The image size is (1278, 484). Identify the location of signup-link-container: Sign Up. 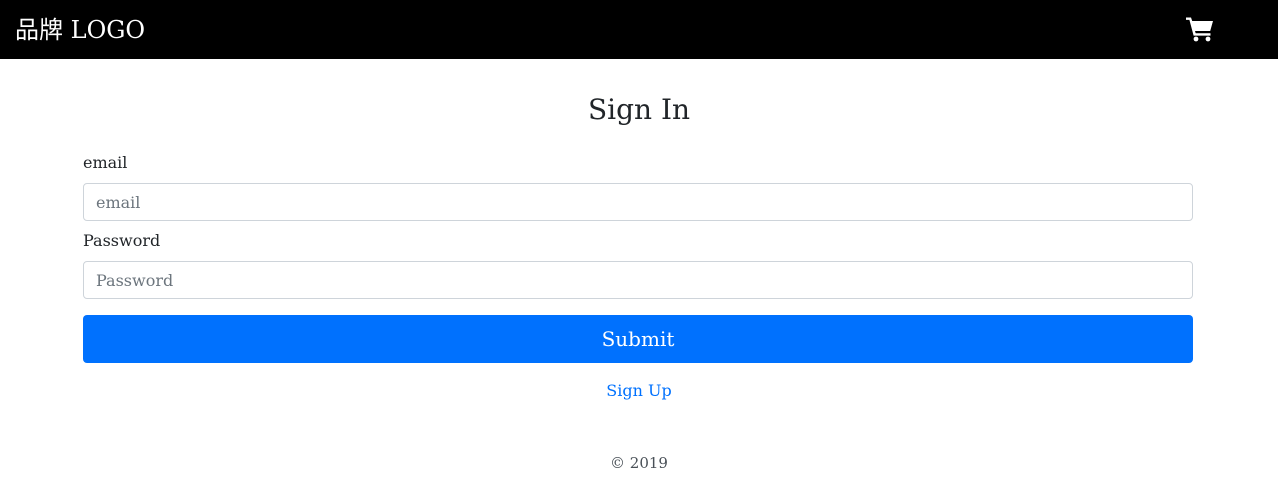
(639, 391).